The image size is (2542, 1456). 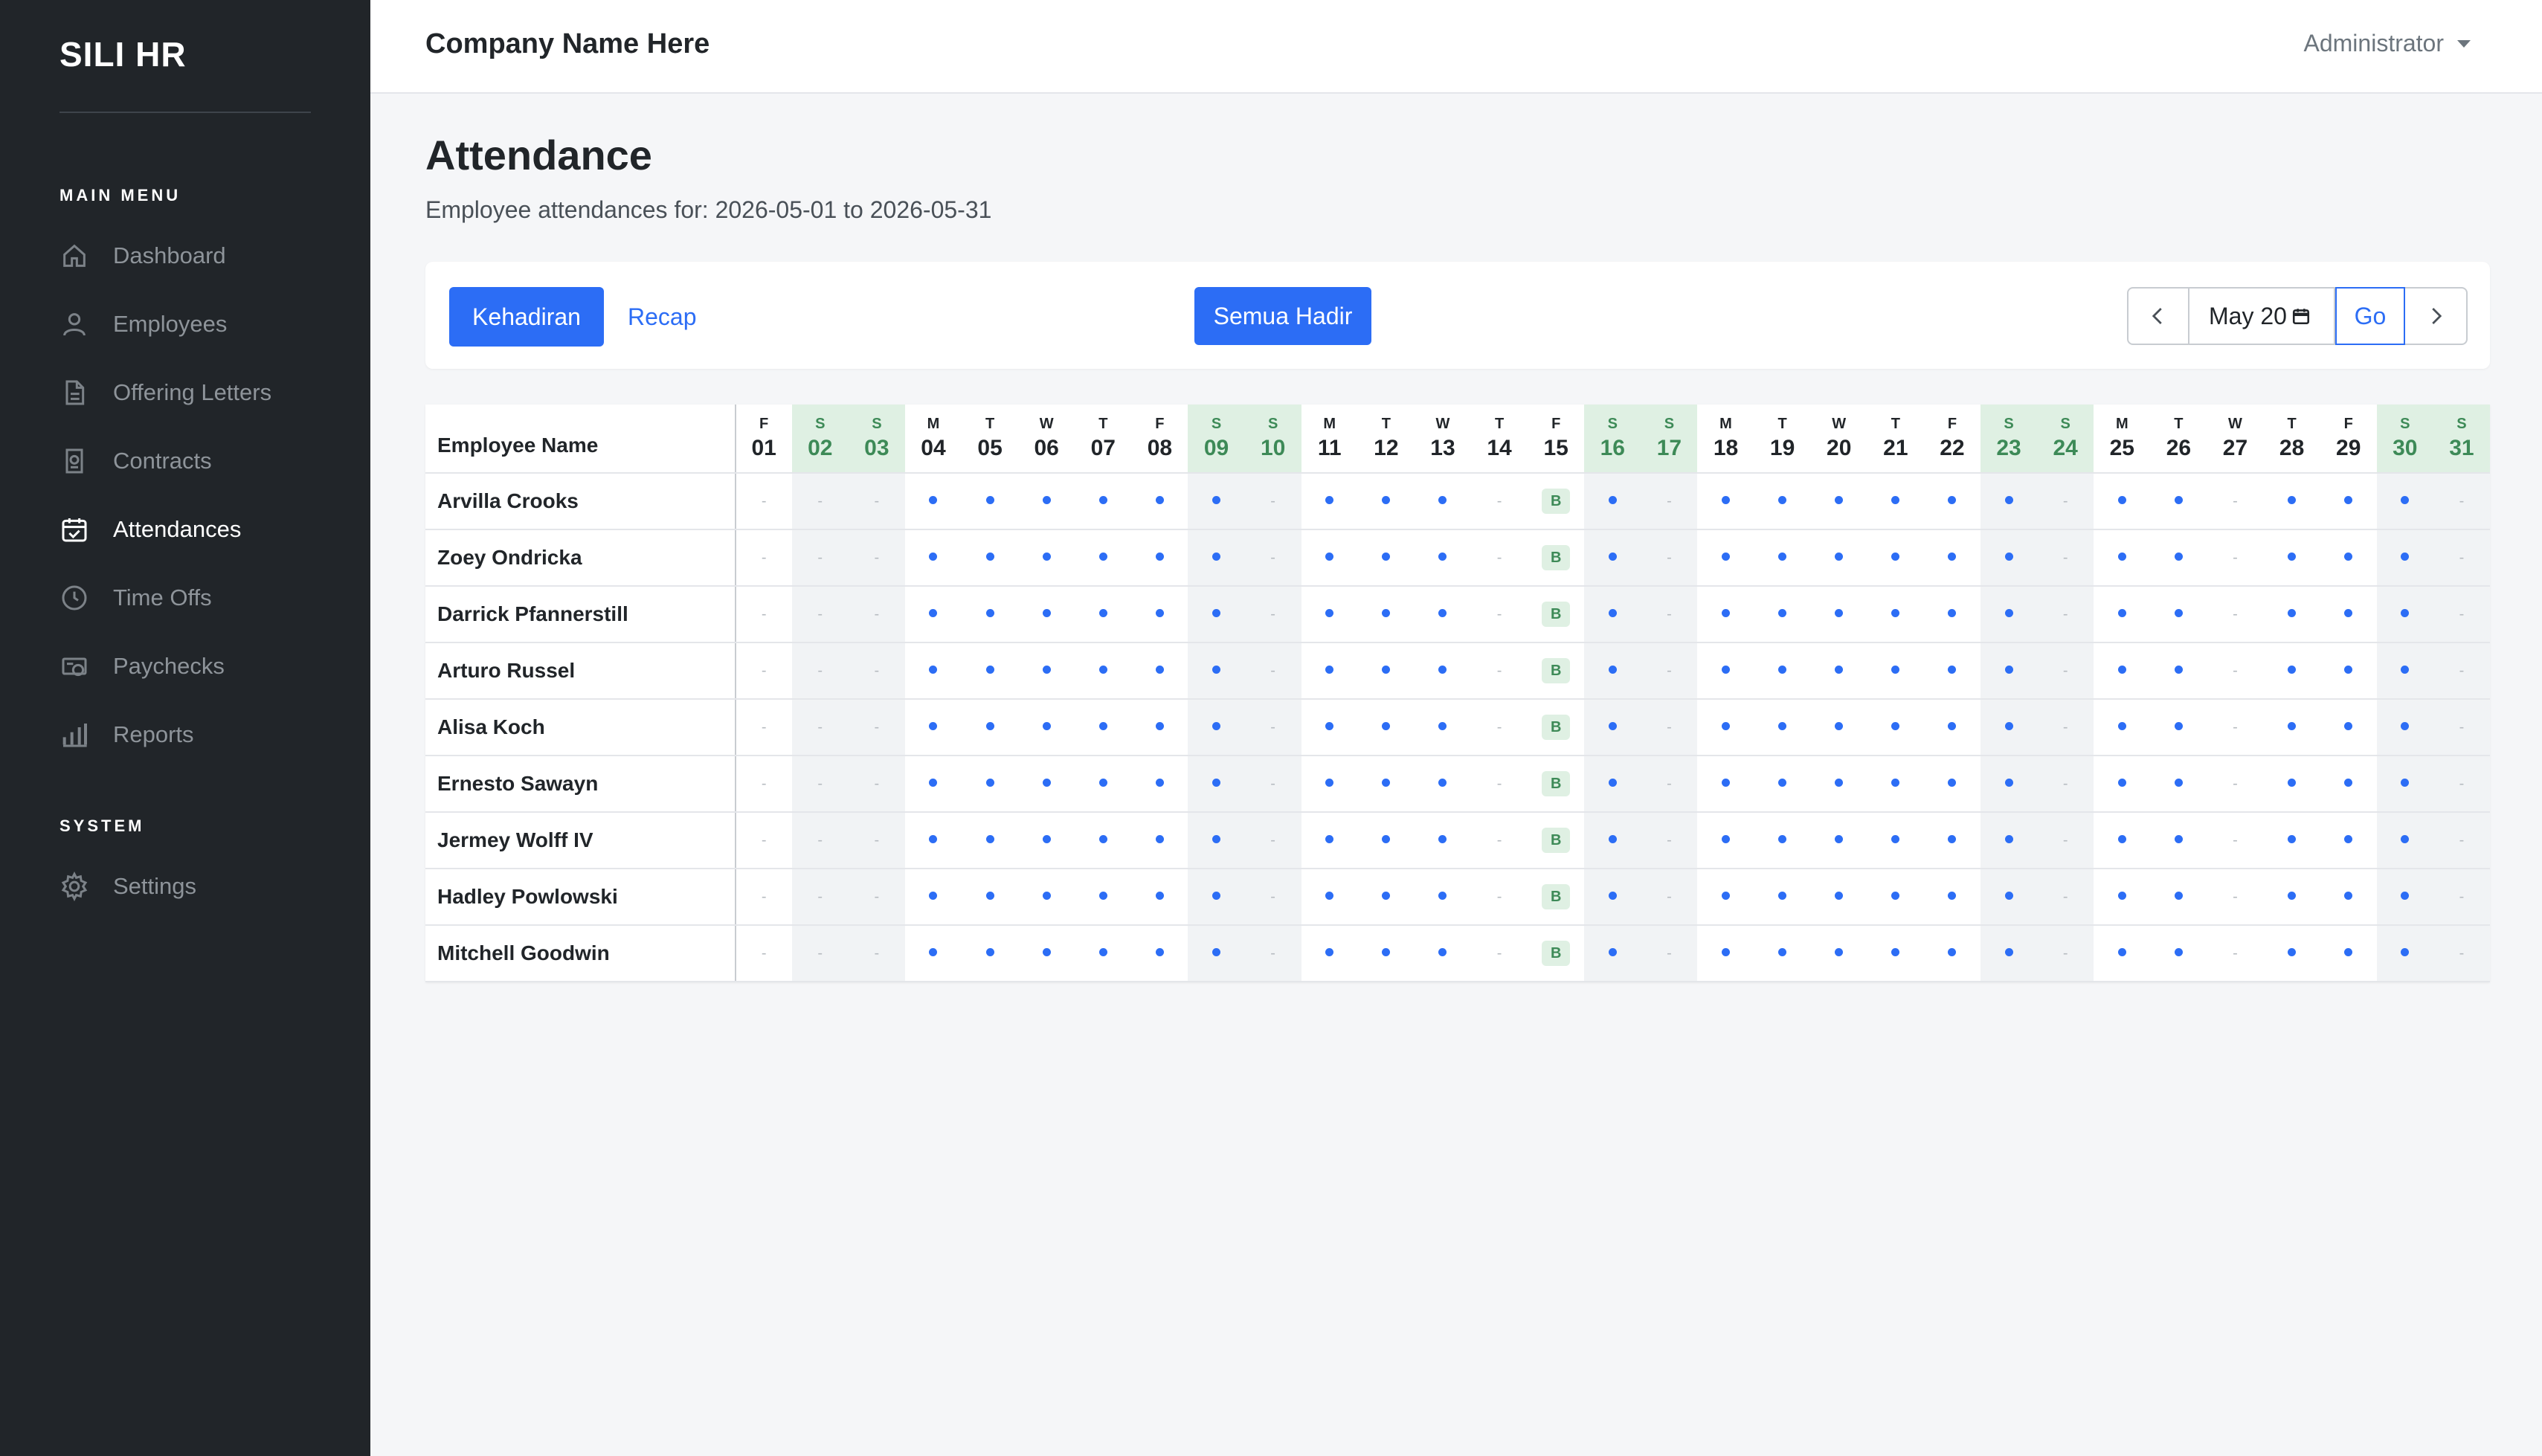 I want to click on employee-name: Zoey Ondricka, so click(x=580, y=558).